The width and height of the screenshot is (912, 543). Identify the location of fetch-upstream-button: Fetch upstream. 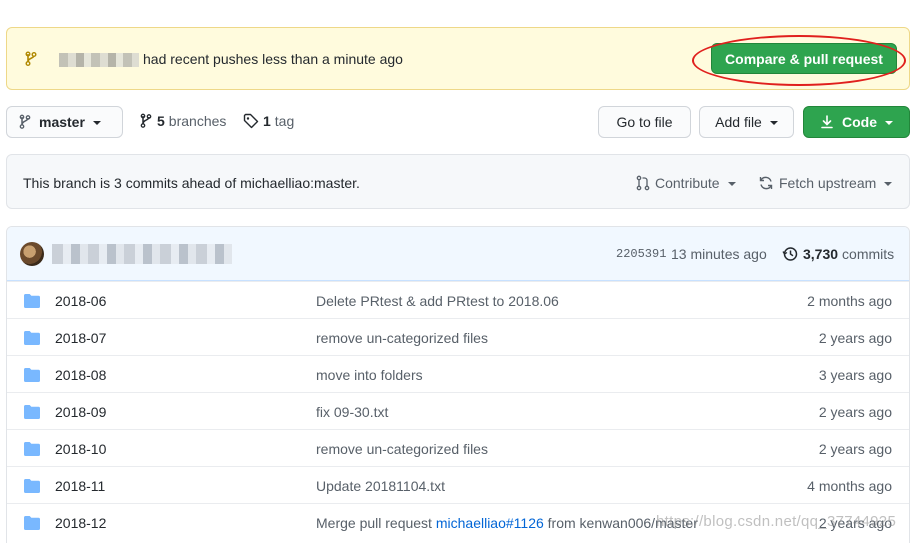
(825, 183).